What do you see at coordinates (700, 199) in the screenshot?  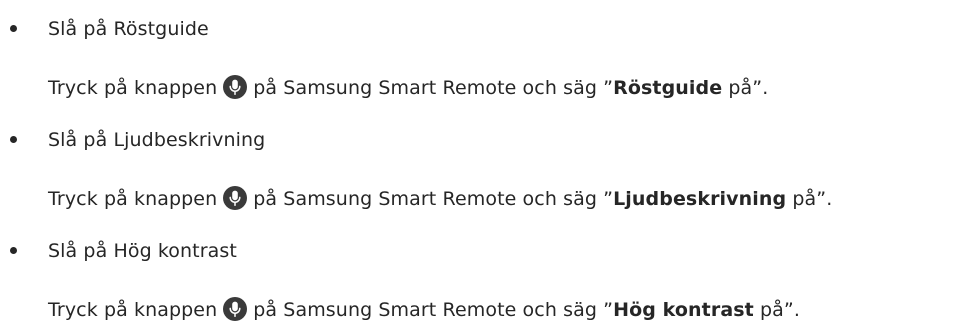 I see `voice-command: Ljudbeskrivning` at bounding box center [700, 199].